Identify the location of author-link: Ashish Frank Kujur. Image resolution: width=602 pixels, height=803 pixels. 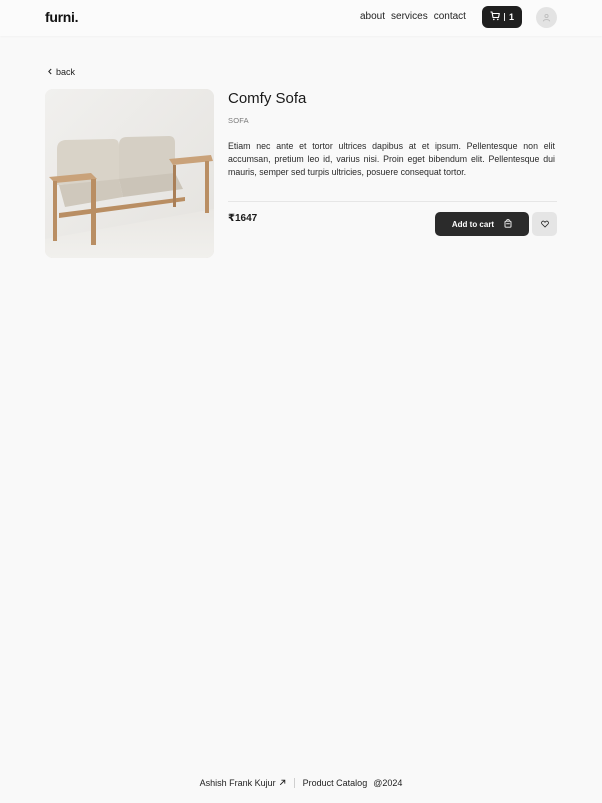
(243, 783).